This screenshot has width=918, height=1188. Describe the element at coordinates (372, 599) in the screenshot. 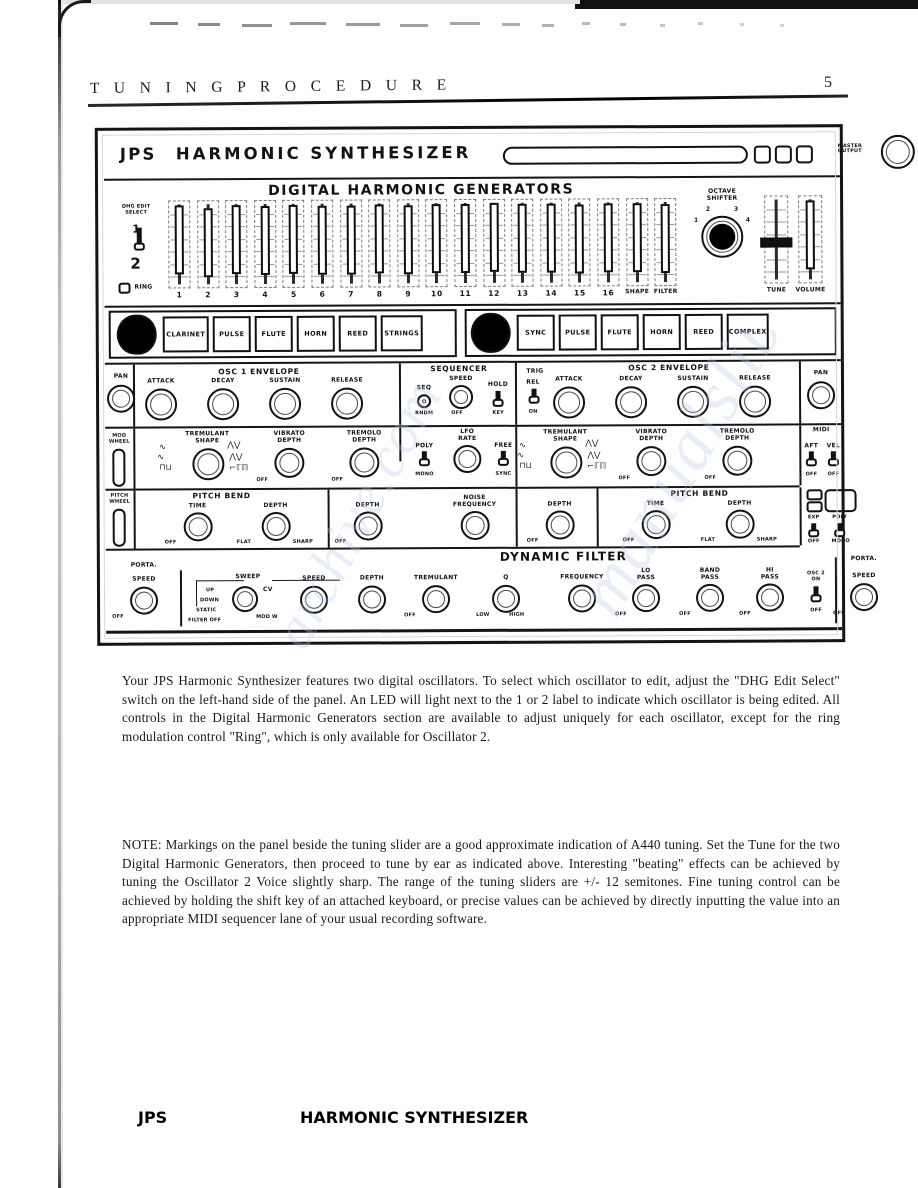

I see `filter-depth-knob` at that location.